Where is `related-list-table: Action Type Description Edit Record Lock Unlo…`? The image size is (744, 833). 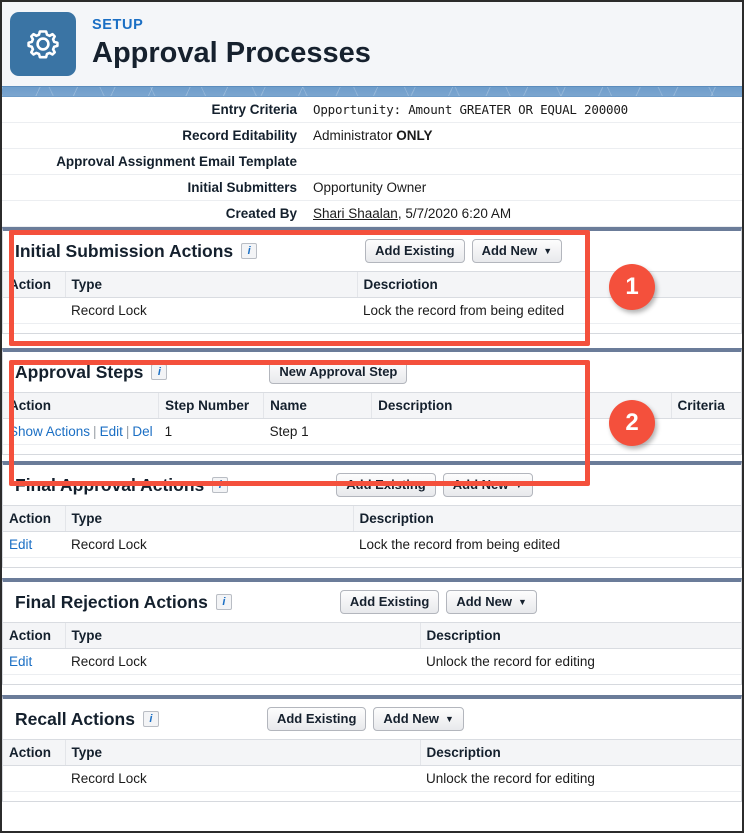 related-list-table: Action Type Description Edit Record Lock Unlo… is located at coordinates (372, 648).